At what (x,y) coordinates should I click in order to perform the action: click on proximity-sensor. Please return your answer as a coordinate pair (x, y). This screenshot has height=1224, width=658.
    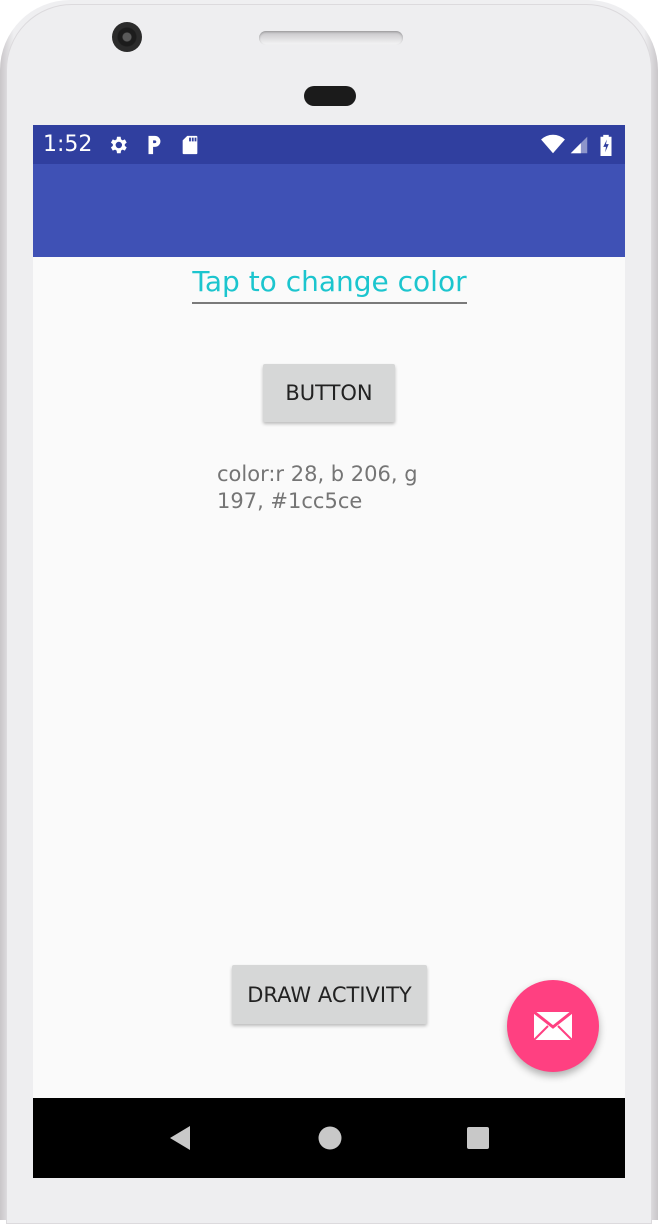
    Looking at the image, I should click on (330, 96).